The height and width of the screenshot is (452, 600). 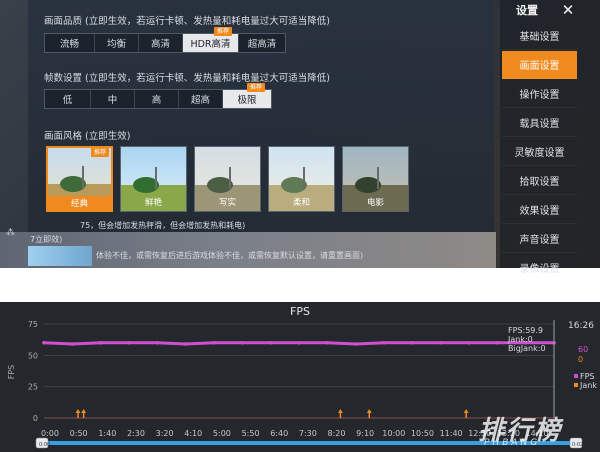 What do you see at coordinates (279, 433) in the screenshot?
I see `x-tick-label: 6:40` at bounding box center [279, 433].